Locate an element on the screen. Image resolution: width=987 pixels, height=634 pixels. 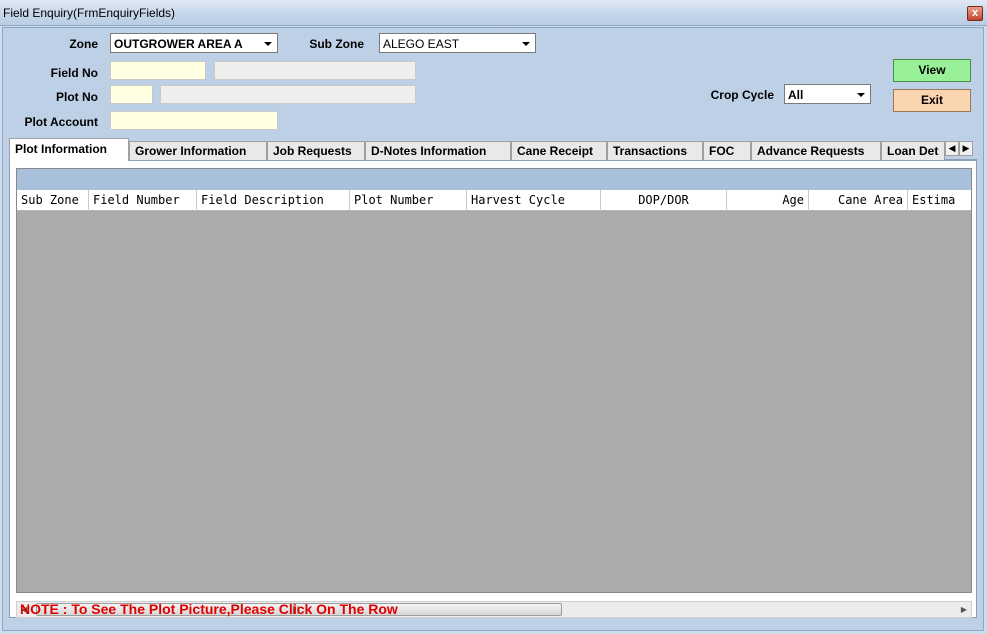
scroll-right-icon: ▶ is located at coordinates (964, 609).